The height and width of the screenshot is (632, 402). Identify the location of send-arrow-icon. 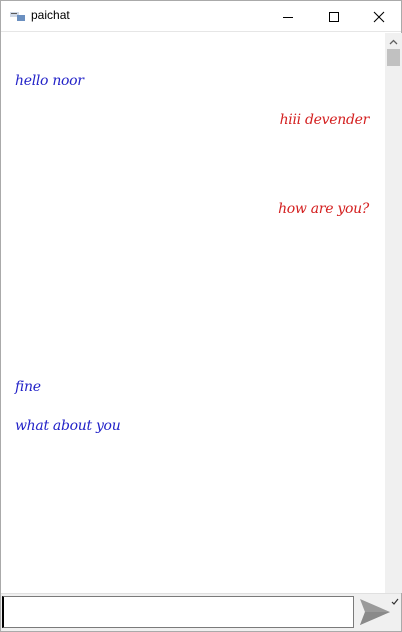
(375, 612).